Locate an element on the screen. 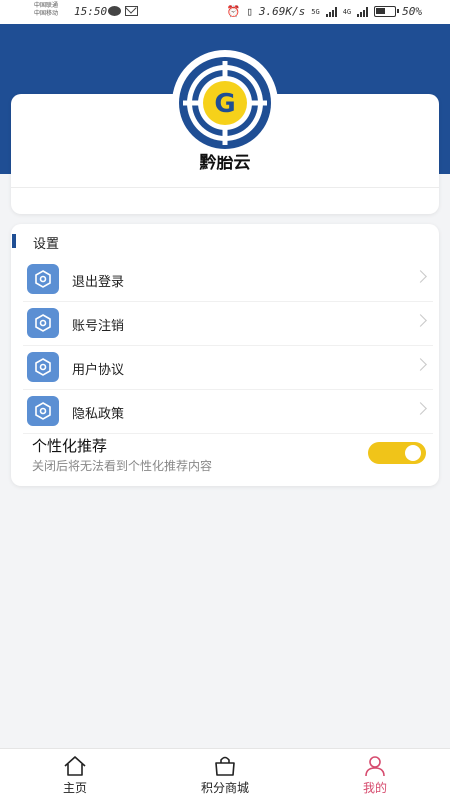 The image size is (450, 800). status-time: 15:50 is located at coordinates (91, 11).